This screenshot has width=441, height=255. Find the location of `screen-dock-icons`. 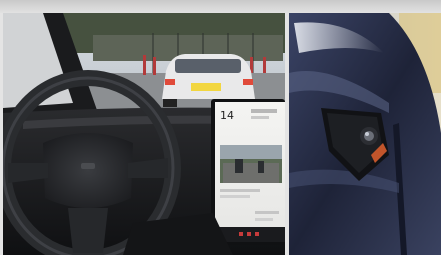

screen-dock-icons is located at coordinates (249, 234).